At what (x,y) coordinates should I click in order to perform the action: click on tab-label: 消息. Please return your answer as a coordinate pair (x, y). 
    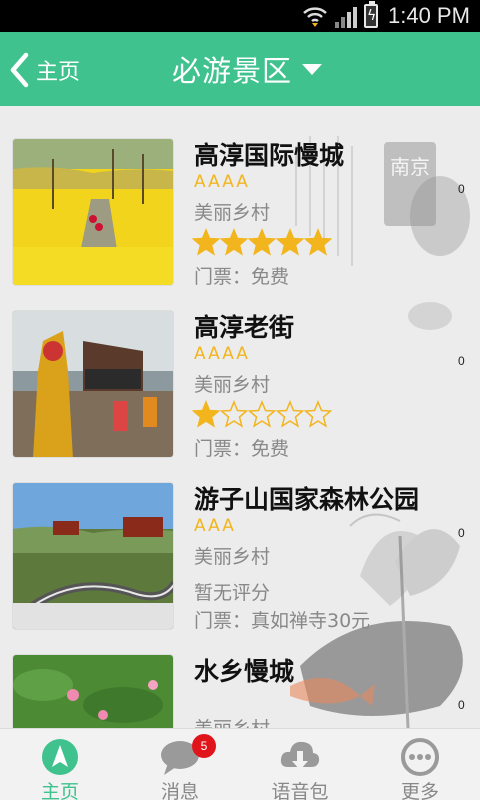
    Looking at the image, I should click on (179, 790).